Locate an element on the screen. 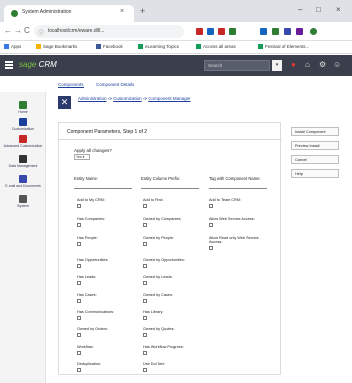  preview-install-button: Preview Install is located at coordinates (315, 145).